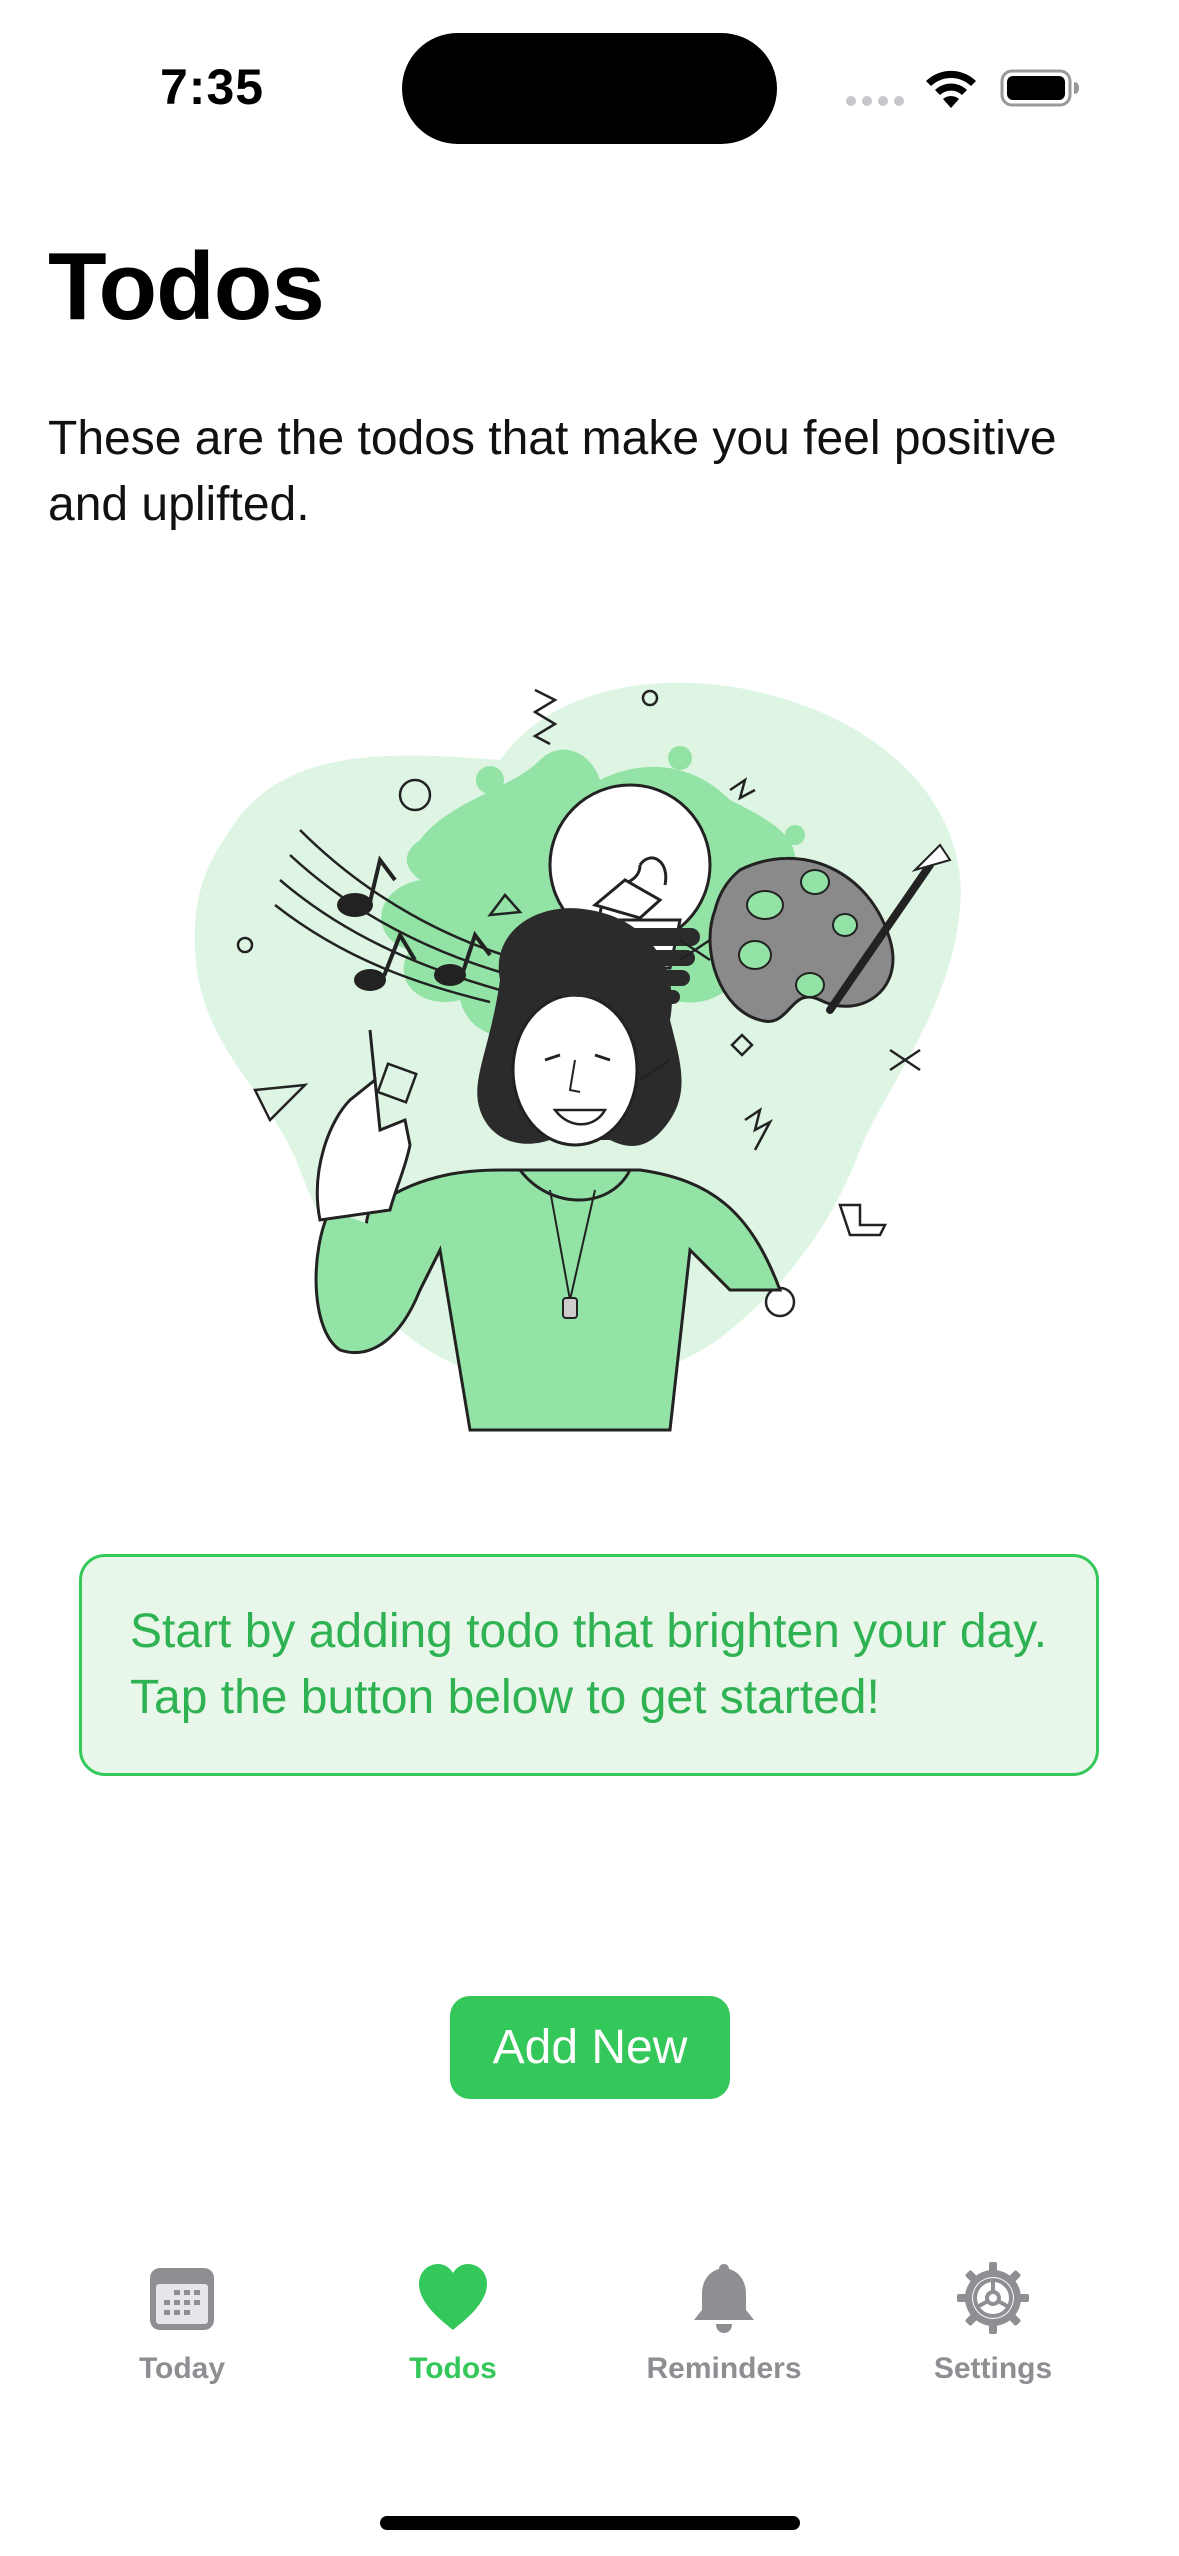  What do you see at coordinates (453, 2297) in the screenshot?
I see `heart-icon` at bounding box center [453, 2297].